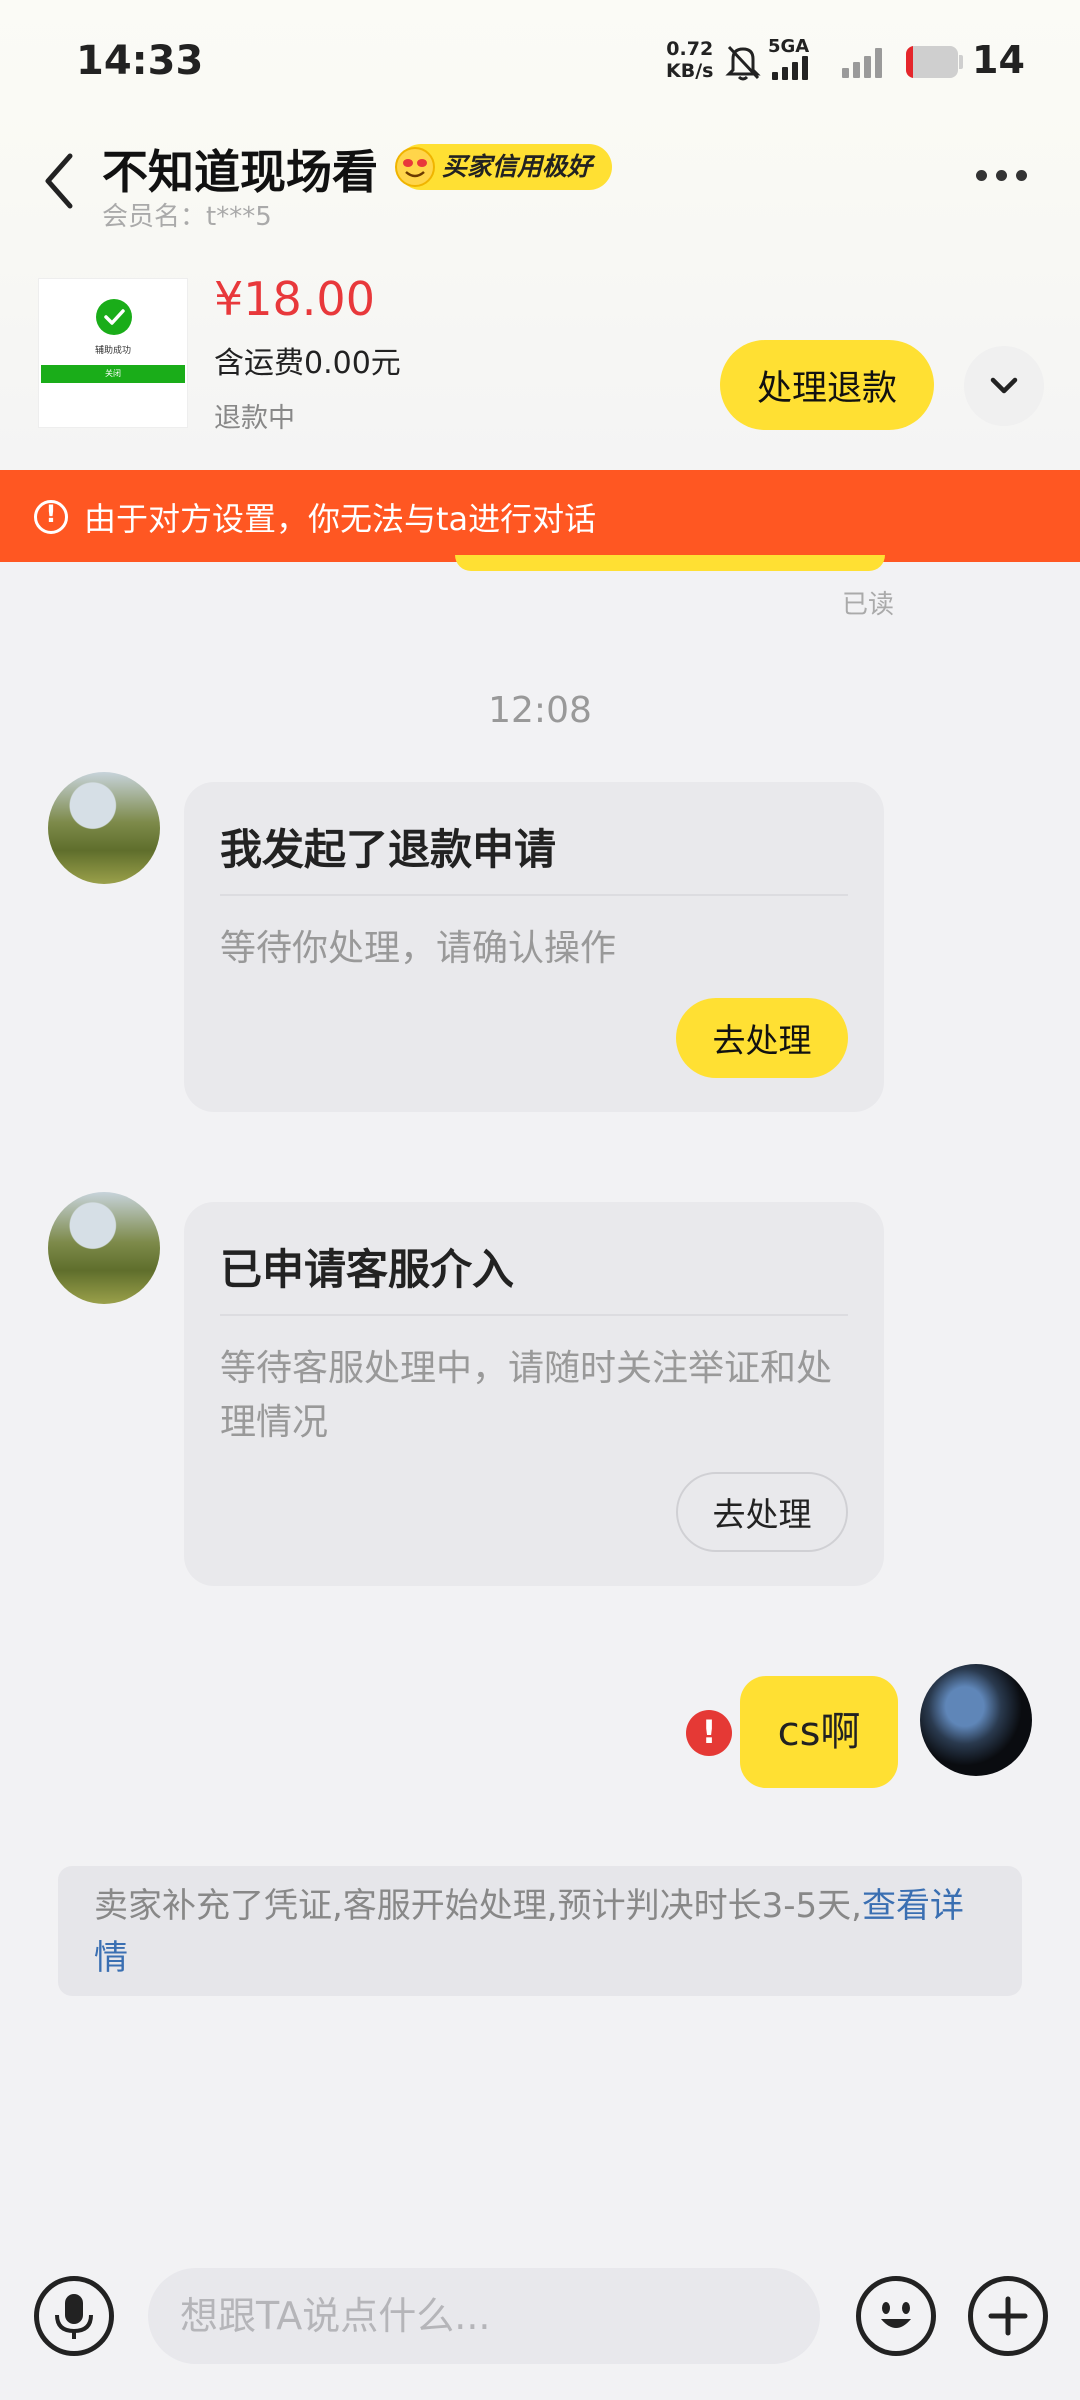  What do you see at coordinates (709, 1733) in the screenshot?
I see `send-failed-icon` at bounding box center [709, 1733].